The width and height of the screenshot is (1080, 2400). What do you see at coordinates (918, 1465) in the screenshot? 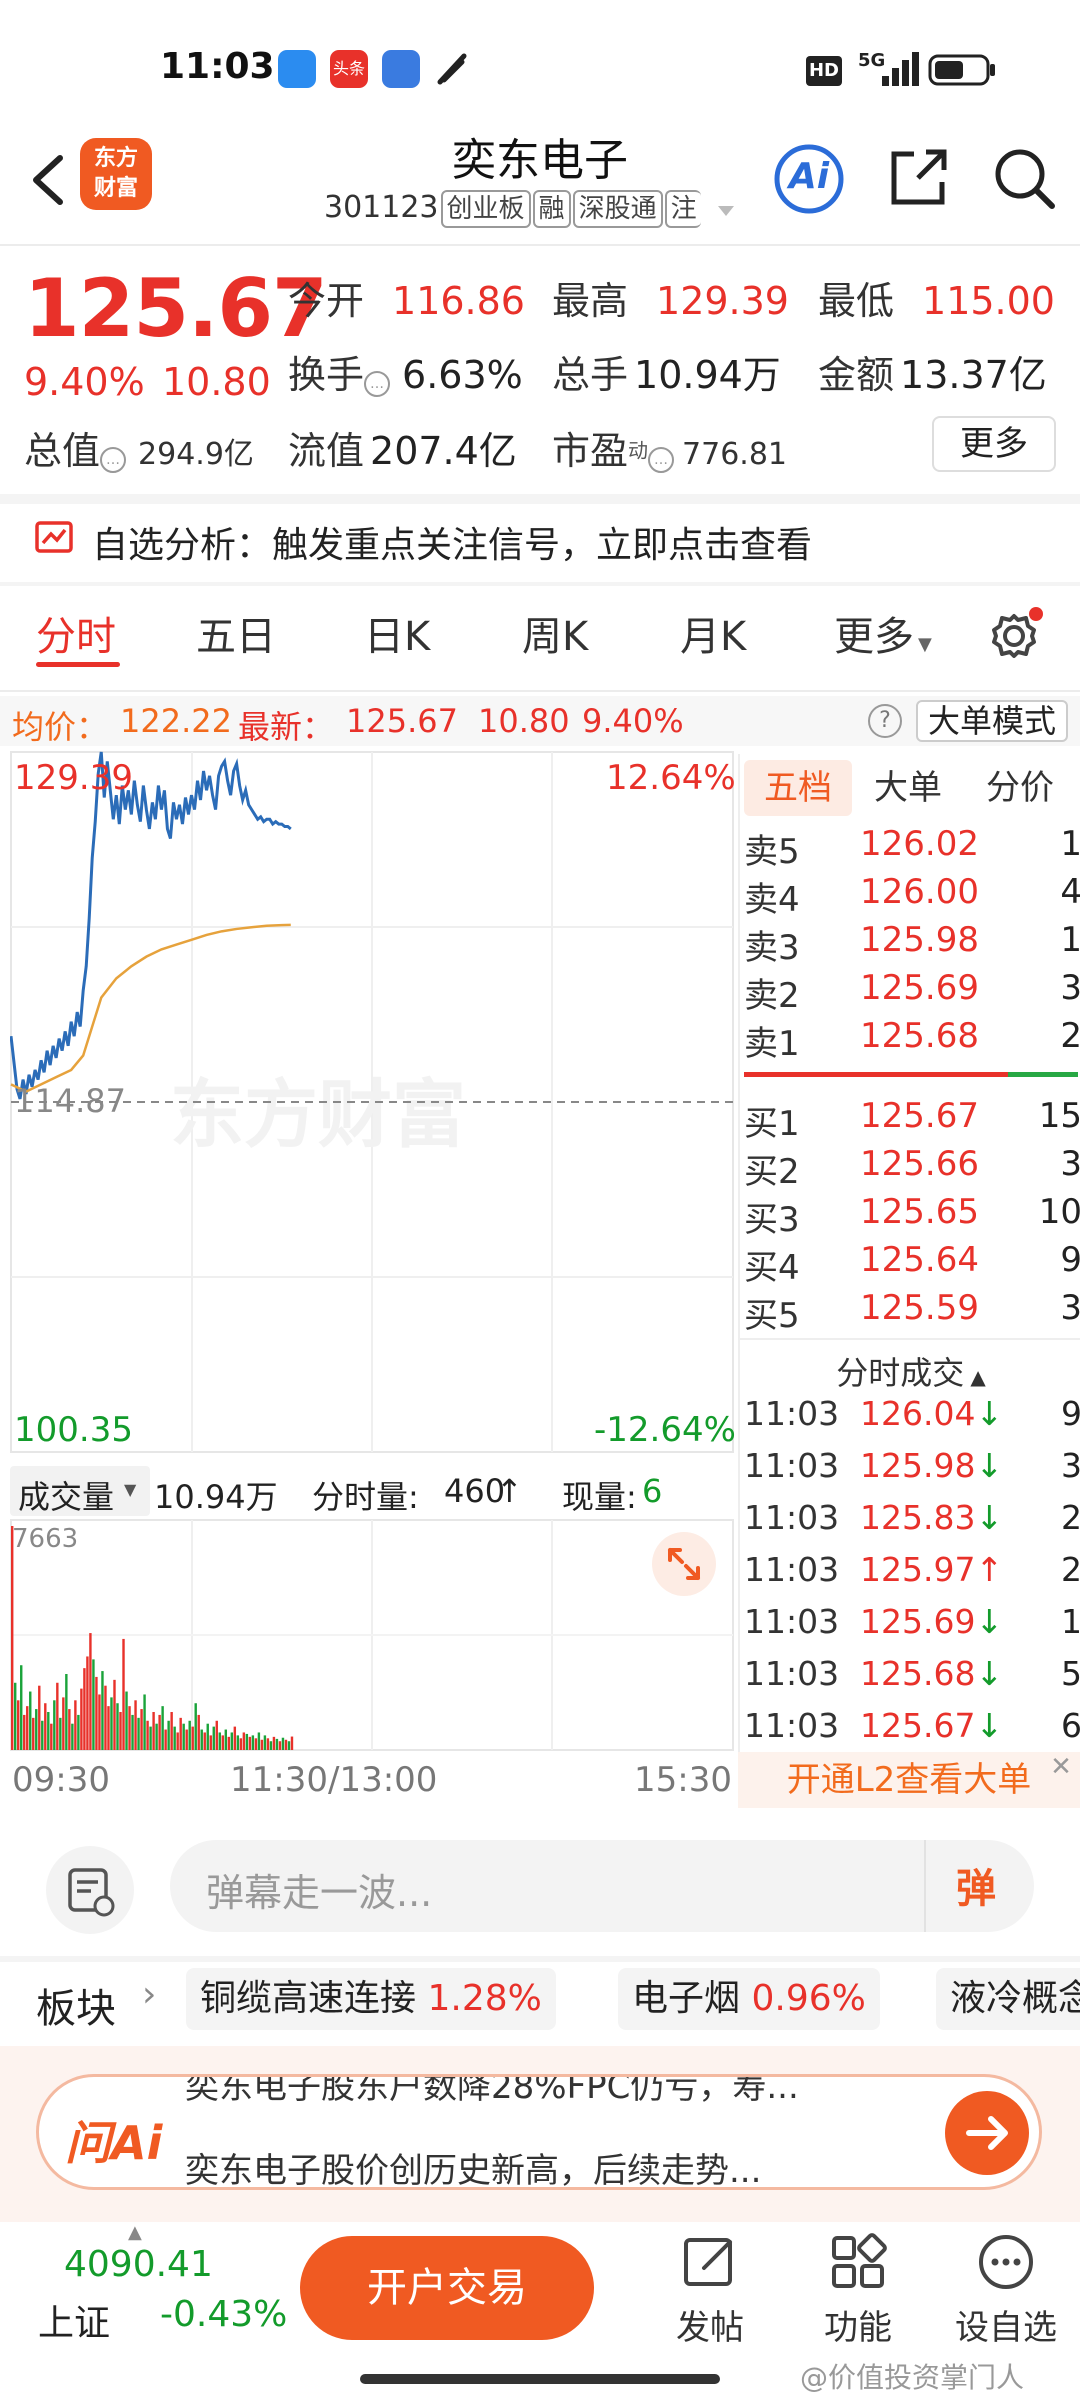
I see `trade-price-value: 125.98` at bounding box center [918, 1465].